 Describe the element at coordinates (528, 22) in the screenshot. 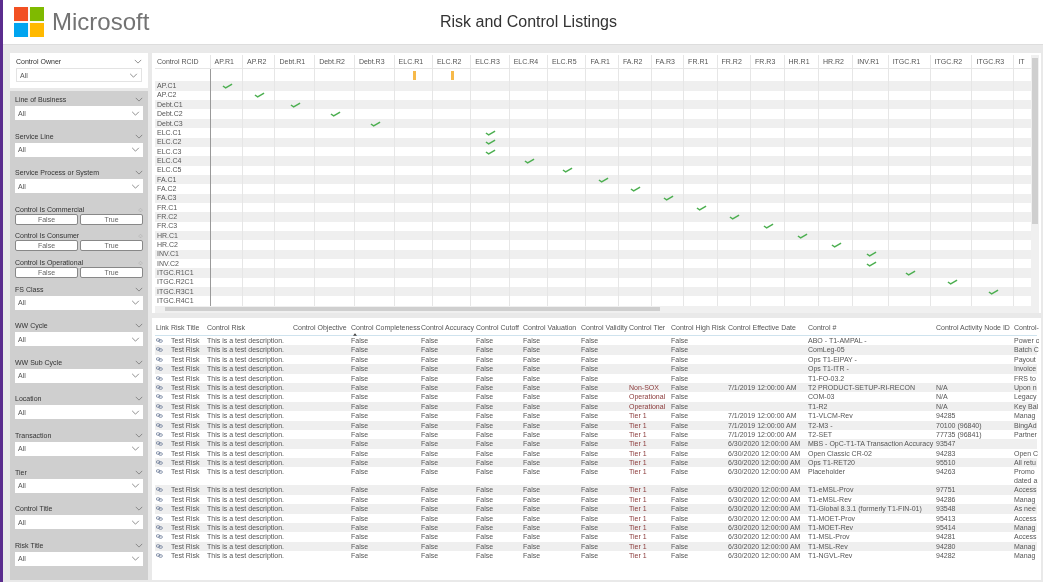

I see `report-title: Risk and Control Listings` at that location.